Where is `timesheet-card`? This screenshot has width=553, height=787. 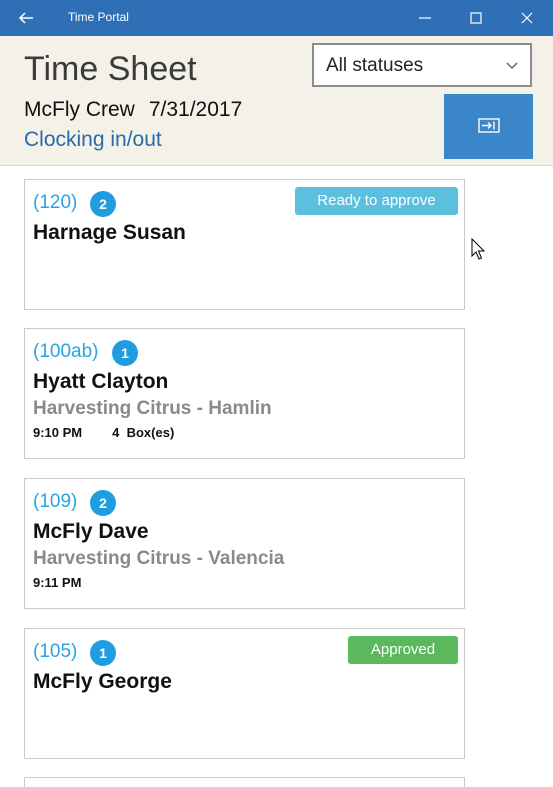
timesheet-card is located at coordinates (244, 782).